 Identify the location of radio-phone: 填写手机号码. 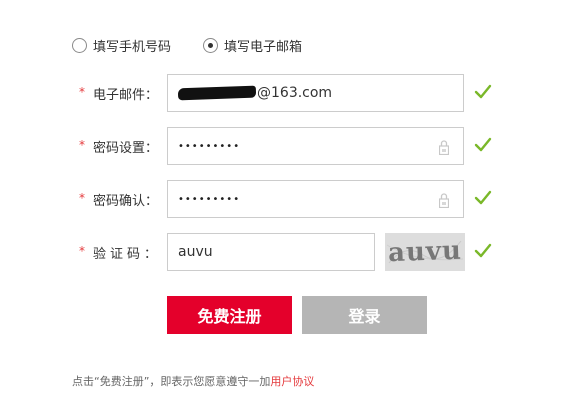
(121, 45).